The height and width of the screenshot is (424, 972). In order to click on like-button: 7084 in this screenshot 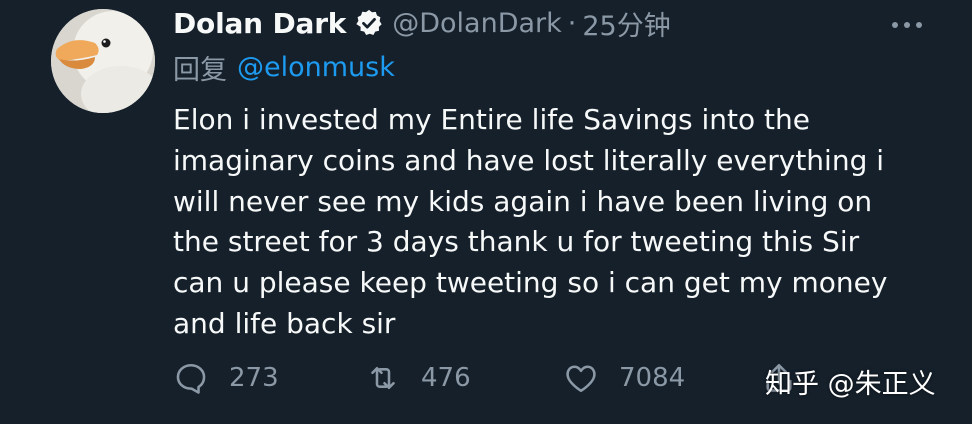, I will do `click(624, 378)`.